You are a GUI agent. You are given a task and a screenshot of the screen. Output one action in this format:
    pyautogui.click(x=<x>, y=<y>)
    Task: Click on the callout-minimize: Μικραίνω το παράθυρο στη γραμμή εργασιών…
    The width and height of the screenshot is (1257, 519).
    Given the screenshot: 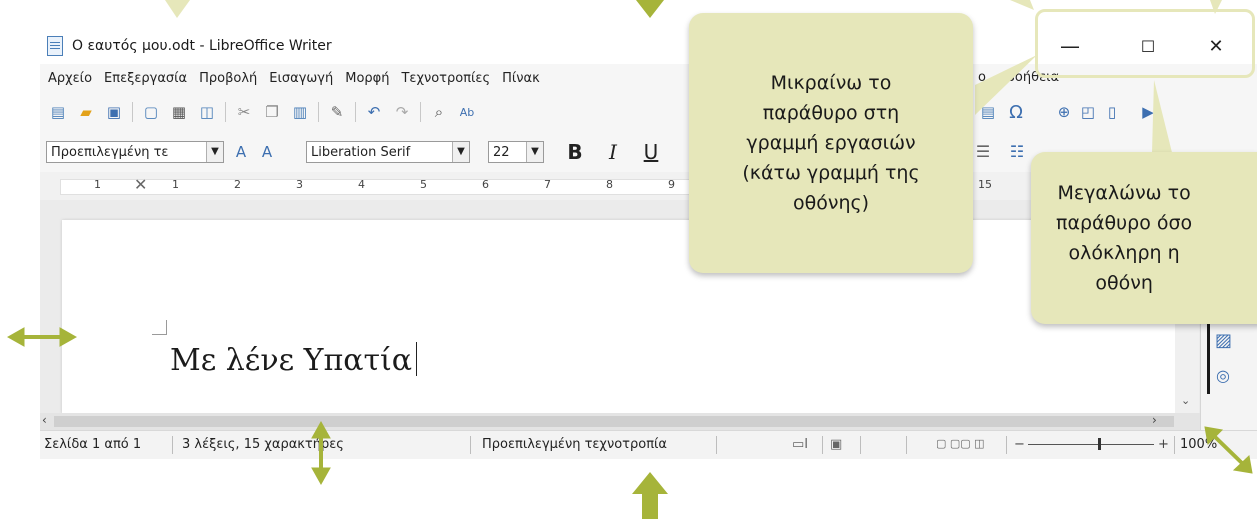 What is the action you would take?
    pyautogui.click(x=831, y=143)
    